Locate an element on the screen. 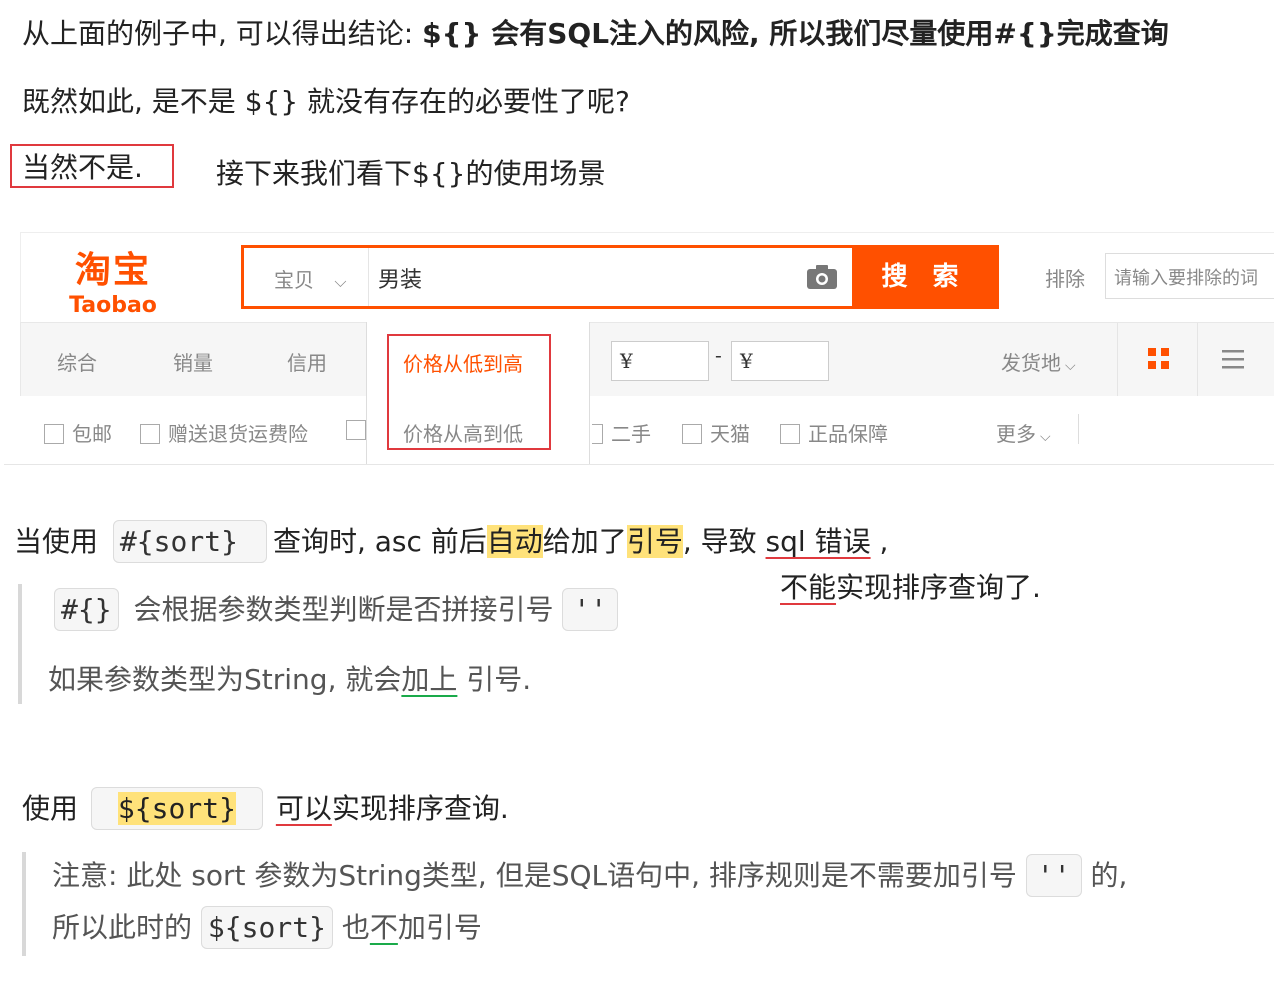  checkbox-return-insurance: 赠送退货运费险 is located at coordinates (224, 432).